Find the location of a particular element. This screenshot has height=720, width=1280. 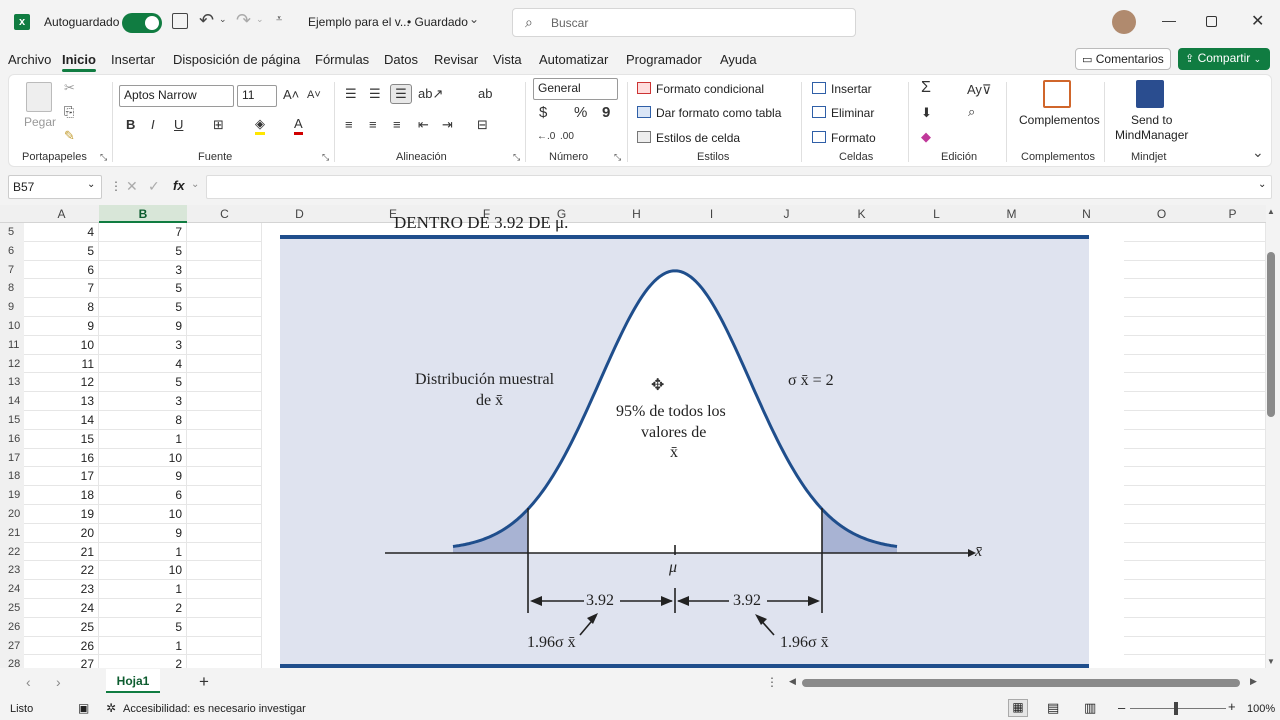

close-icon: ✕ is located at coordinates (1257, 21).